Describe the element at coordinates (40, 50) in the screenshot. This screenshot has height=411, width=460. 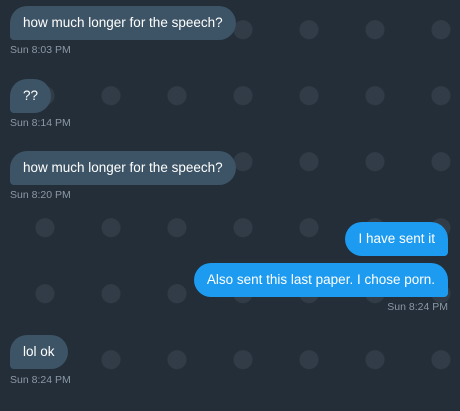
I see `message-timestamp: Sun 8:03 PM` at that location.